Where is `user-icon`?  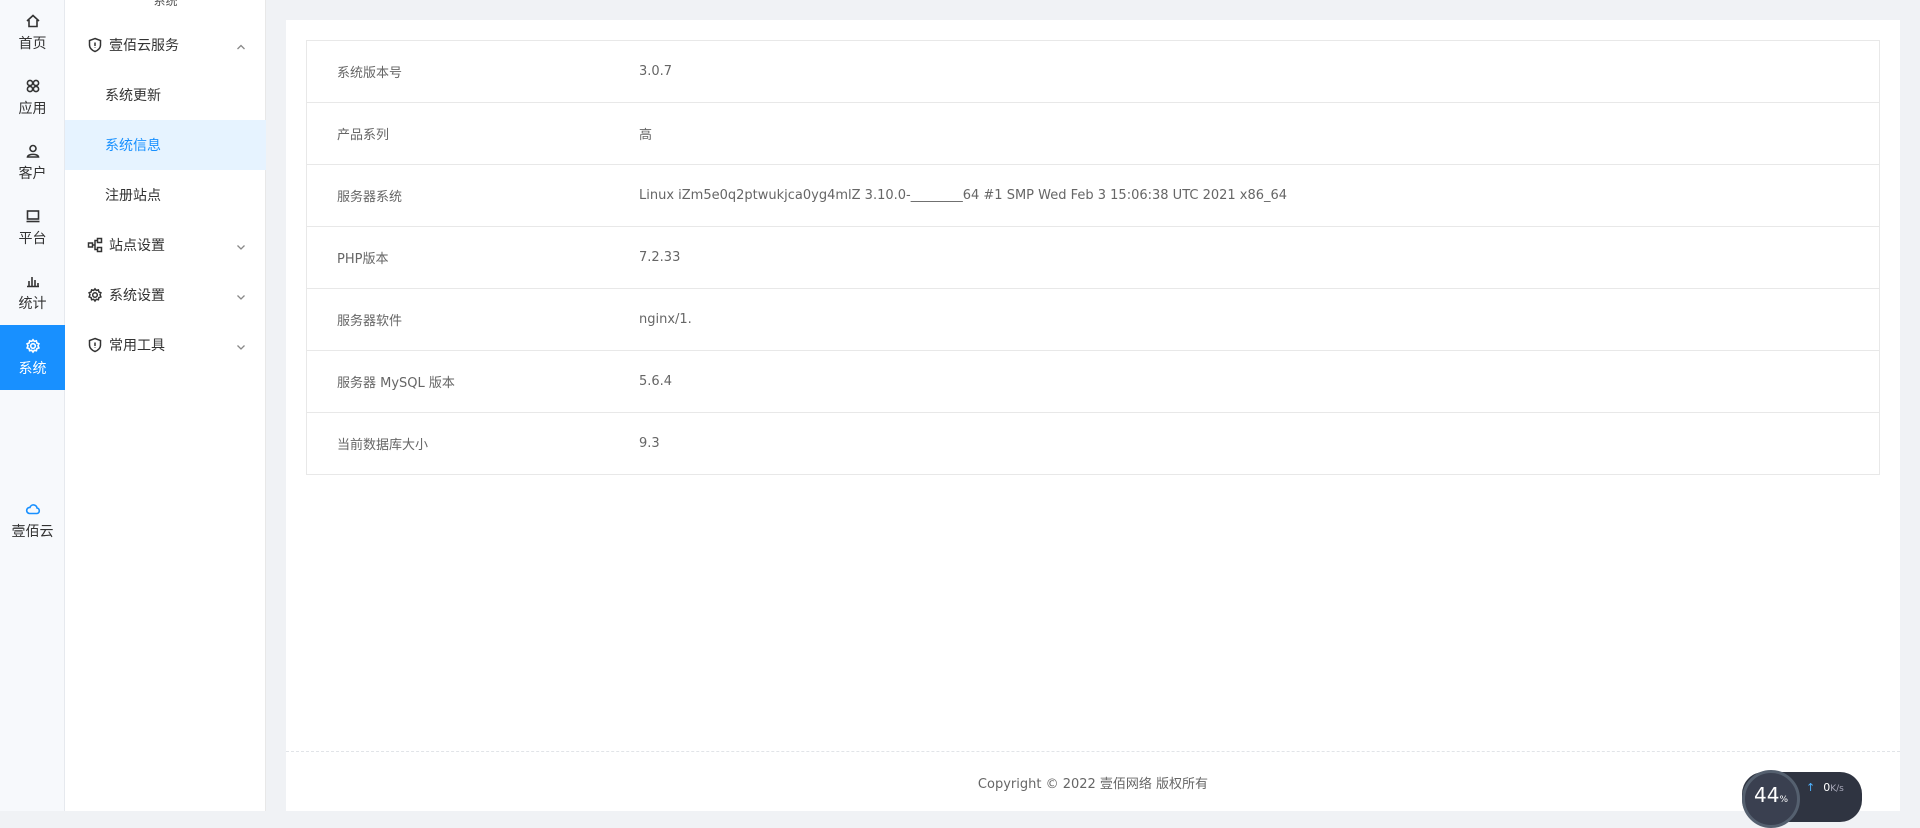
user-icon is located at coordinates (32, 151).